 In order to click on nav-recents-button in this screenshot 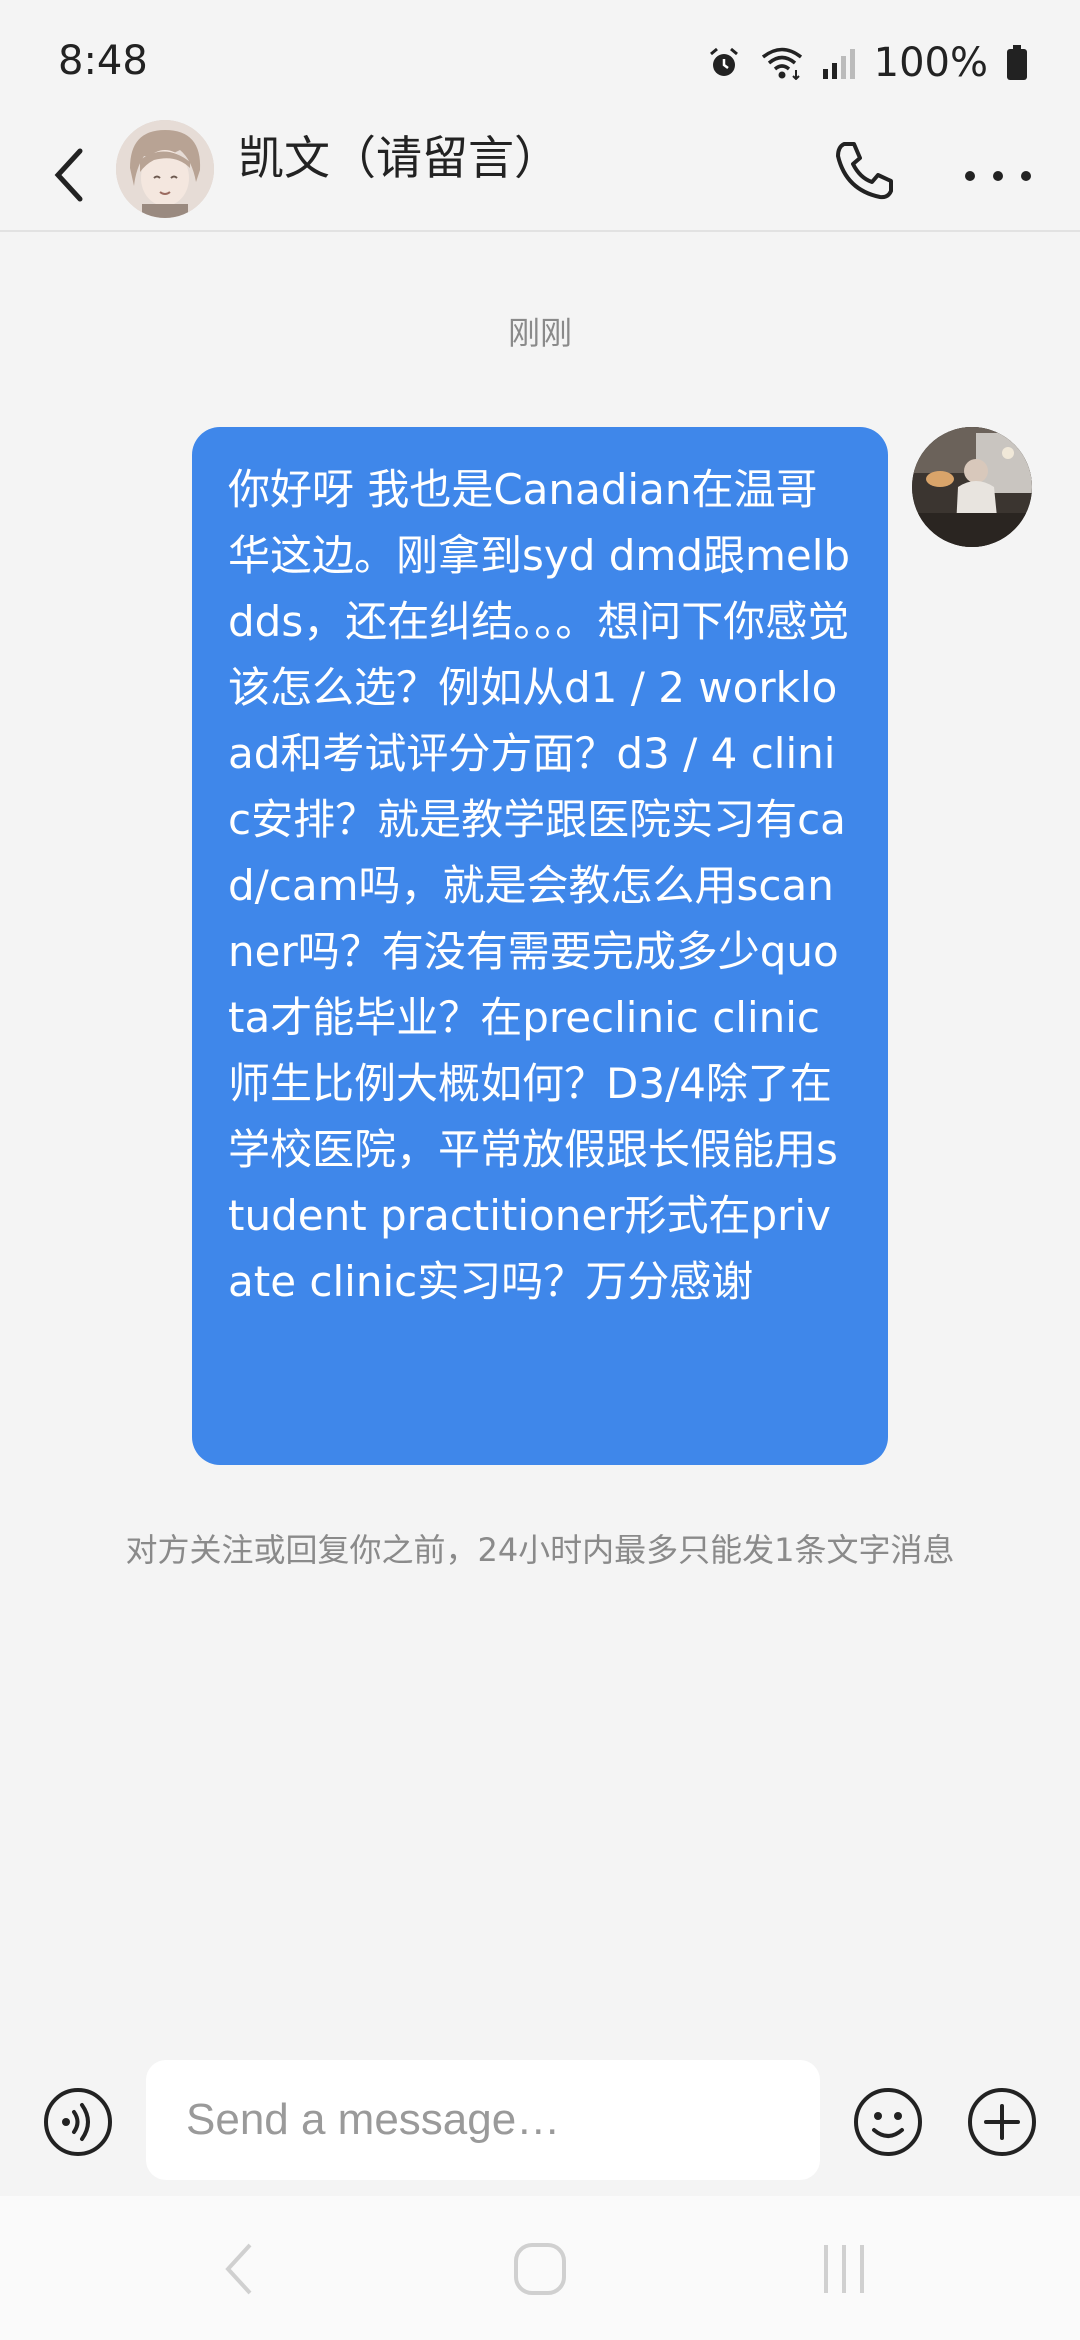, I will do `click(844, 2269)`.